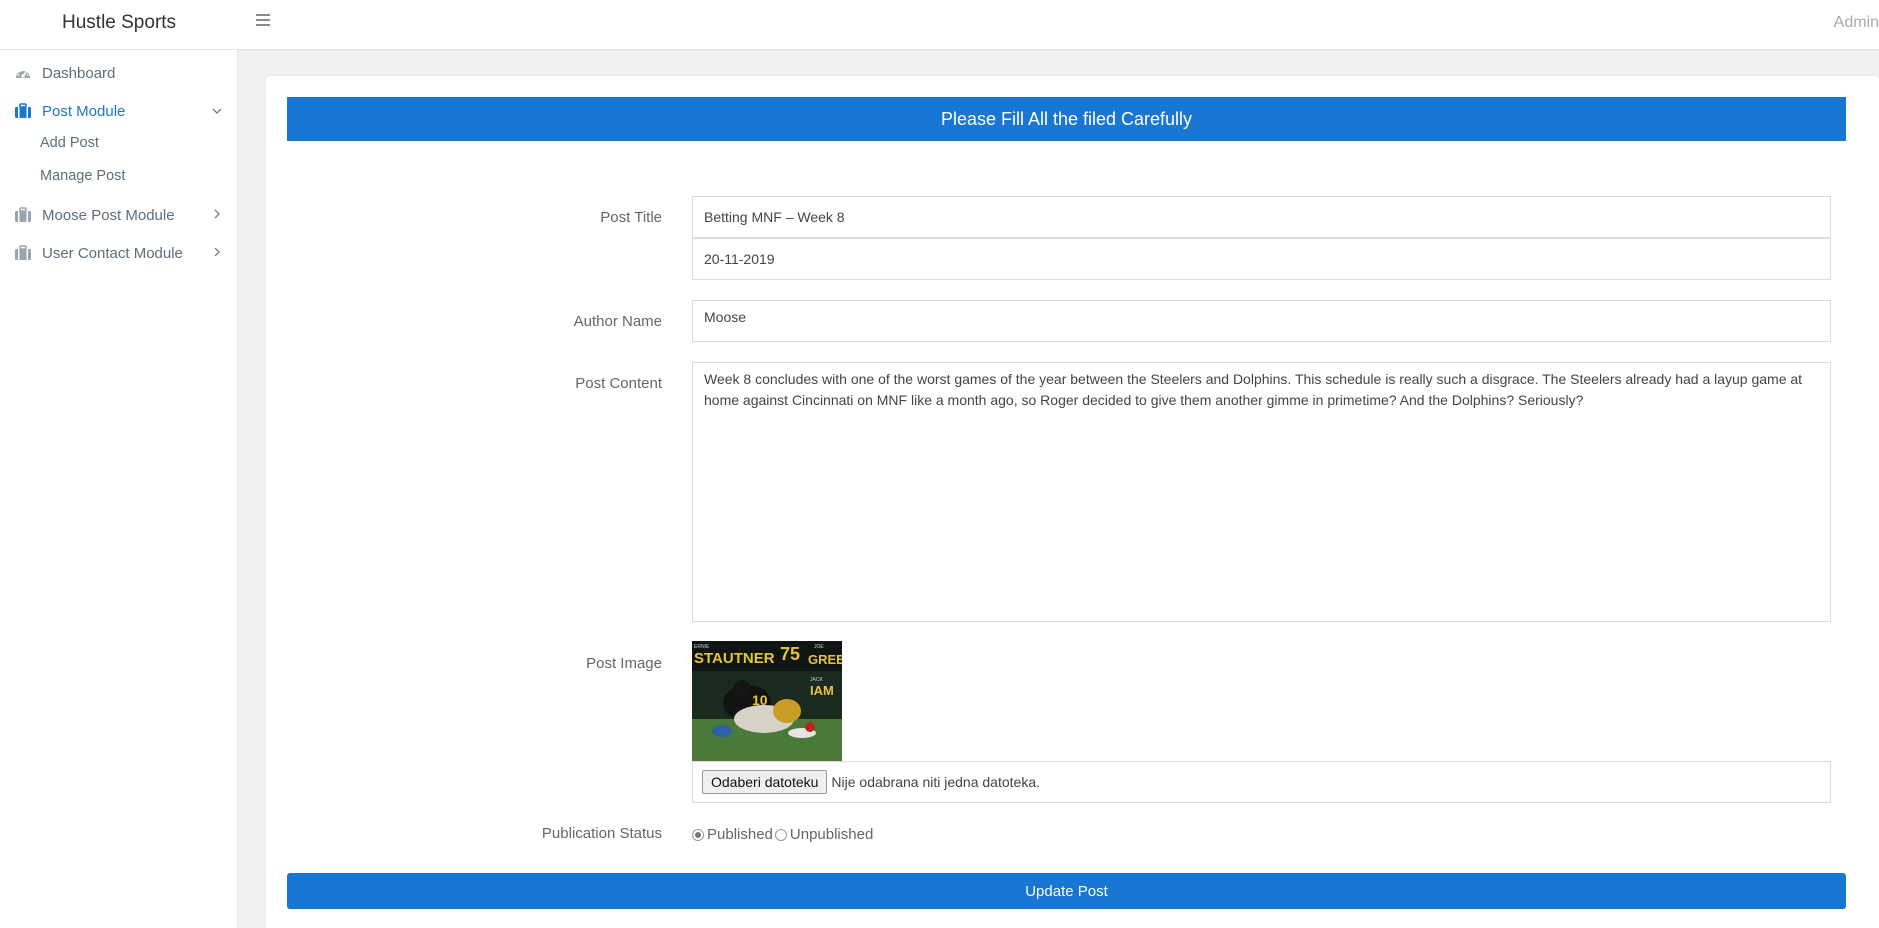 Image resolution: width=1879 pixels, height=928 pixels. I want to click on sidebar-item-label: Moose Post Module, so click(108, 215).